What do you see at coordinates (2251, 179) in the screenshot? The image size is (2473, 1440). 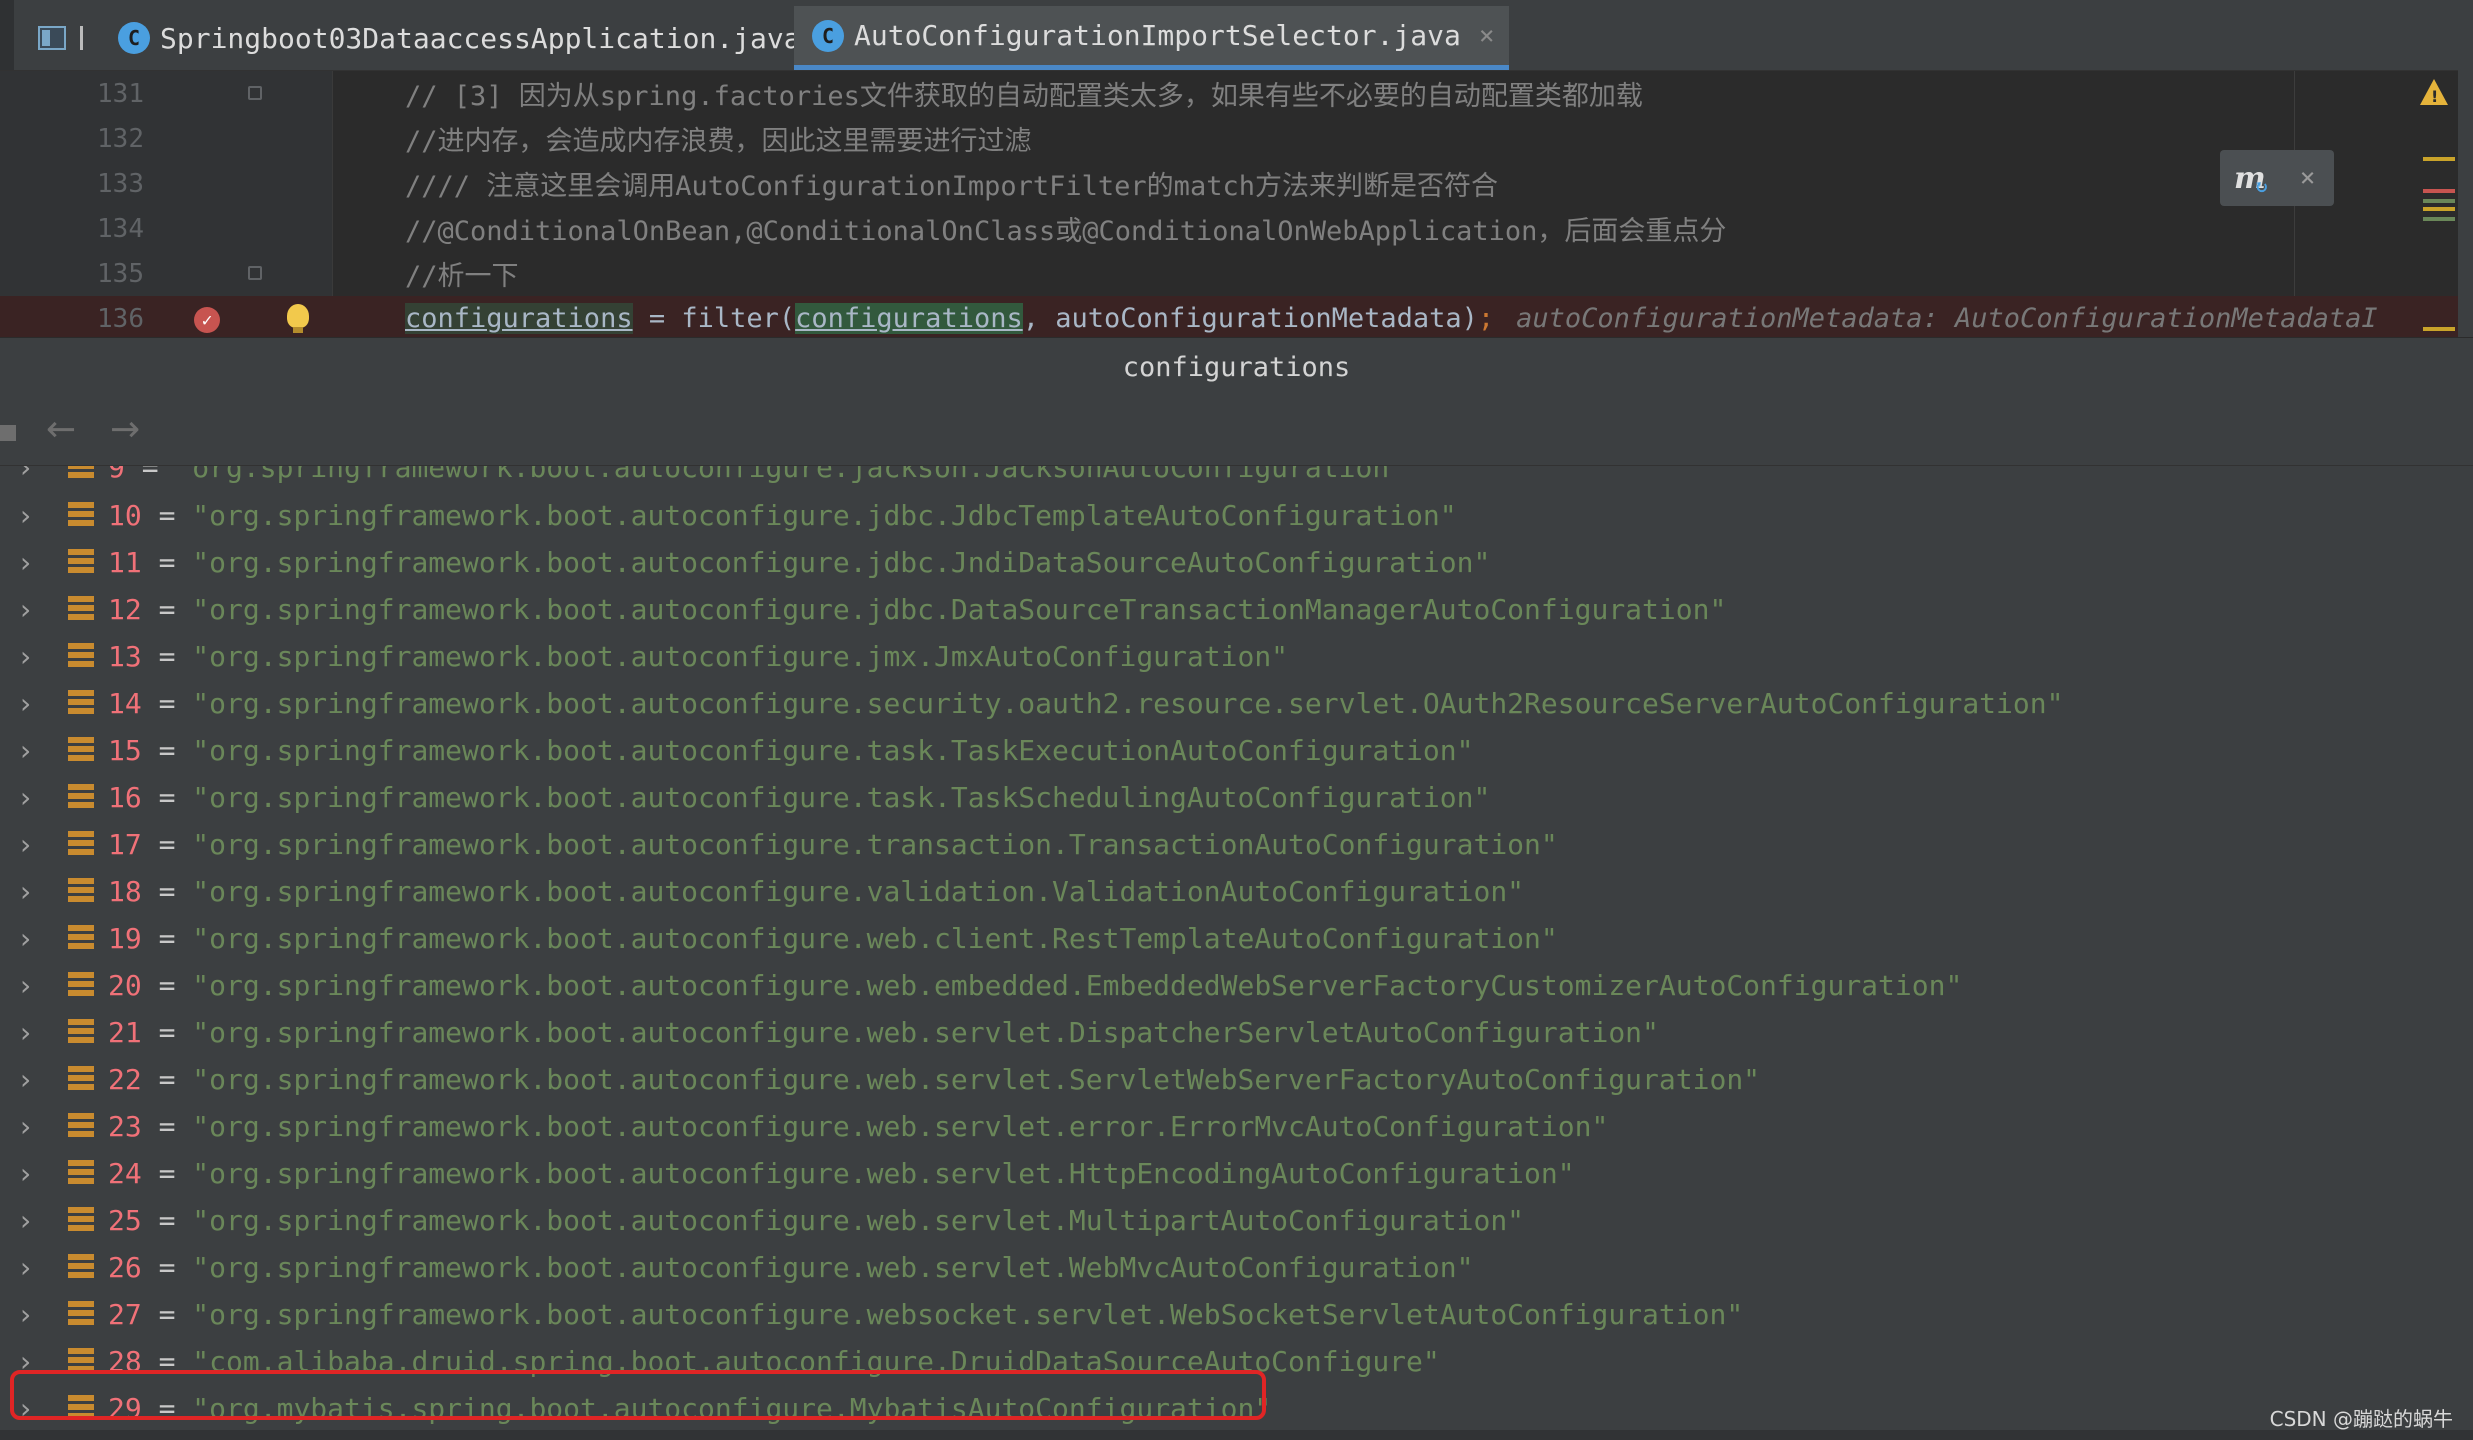 I see `maven-reload-icon: m ↻` at bounding box center [2251, 179].